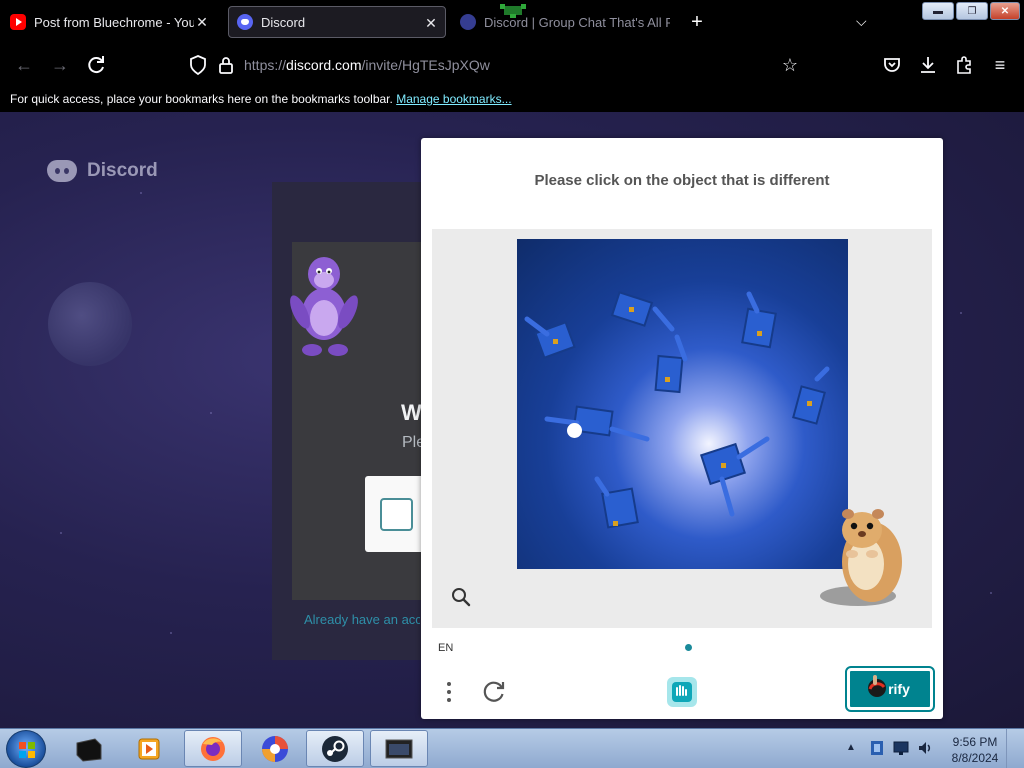 This screenshot has width=1024, height=768. What do you see at coordinates (445, 648) in the screenshot?
I see `language-selector: EN` at bounding box center [445, 648].